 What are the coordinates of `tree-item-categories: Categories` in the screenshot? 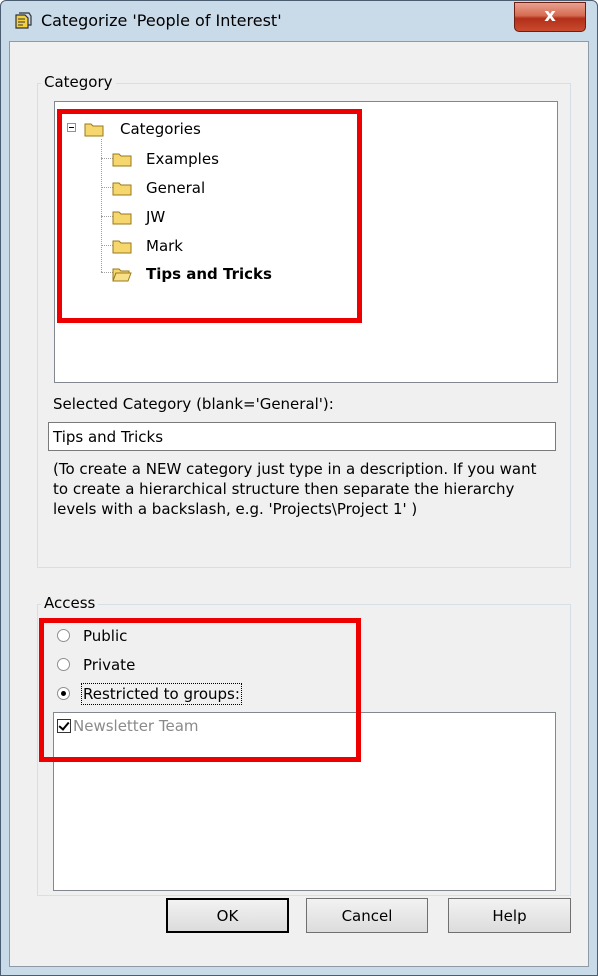 It's located at (184, 130).